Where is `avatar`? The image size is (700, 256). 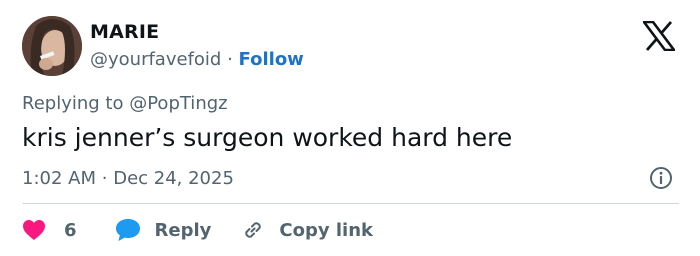 avatar is located at coordinates (52, 46).